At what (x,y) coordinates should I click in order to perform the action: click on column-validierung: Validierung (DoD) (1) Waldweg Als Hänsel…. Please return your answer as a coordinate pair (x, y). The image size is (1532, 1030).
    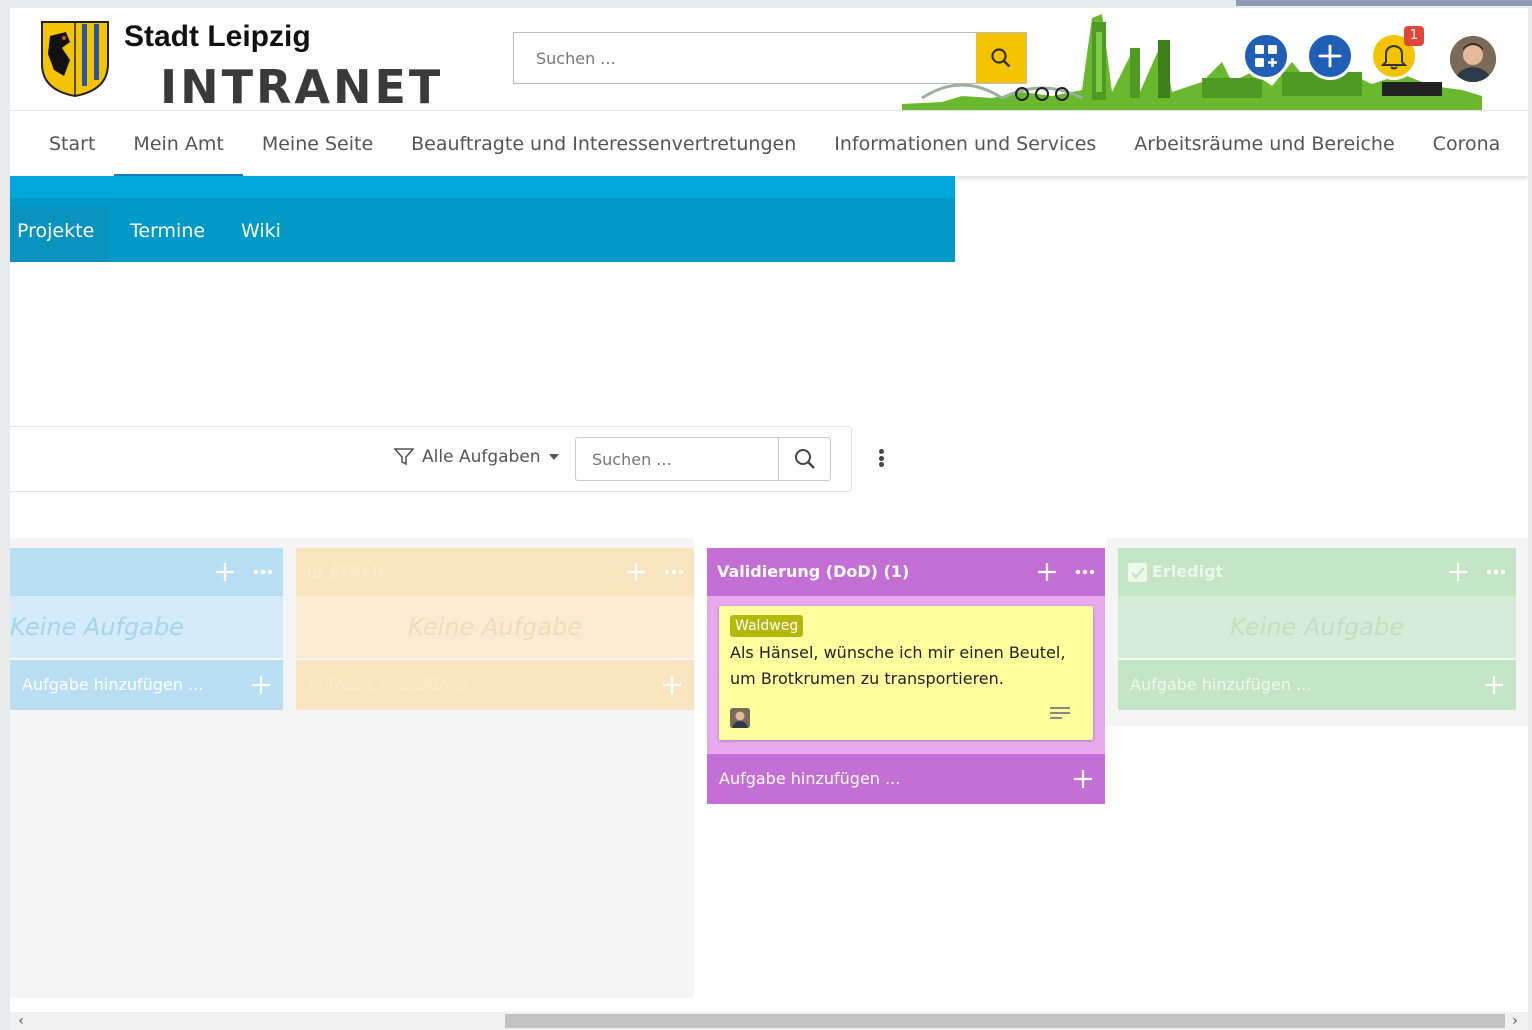
    Looking at the image, I should click on (906, 676).